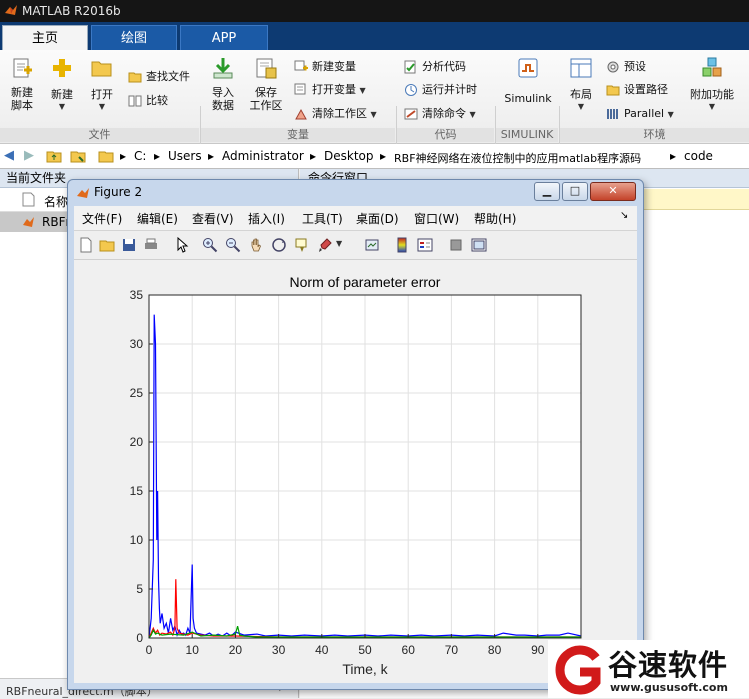 Image resolution: width=749 pixels, height=699 pixels. Describe the element at coordinates (624, 215) in the screenshot. I see `dock-arrow-icon: ↘` at that location.